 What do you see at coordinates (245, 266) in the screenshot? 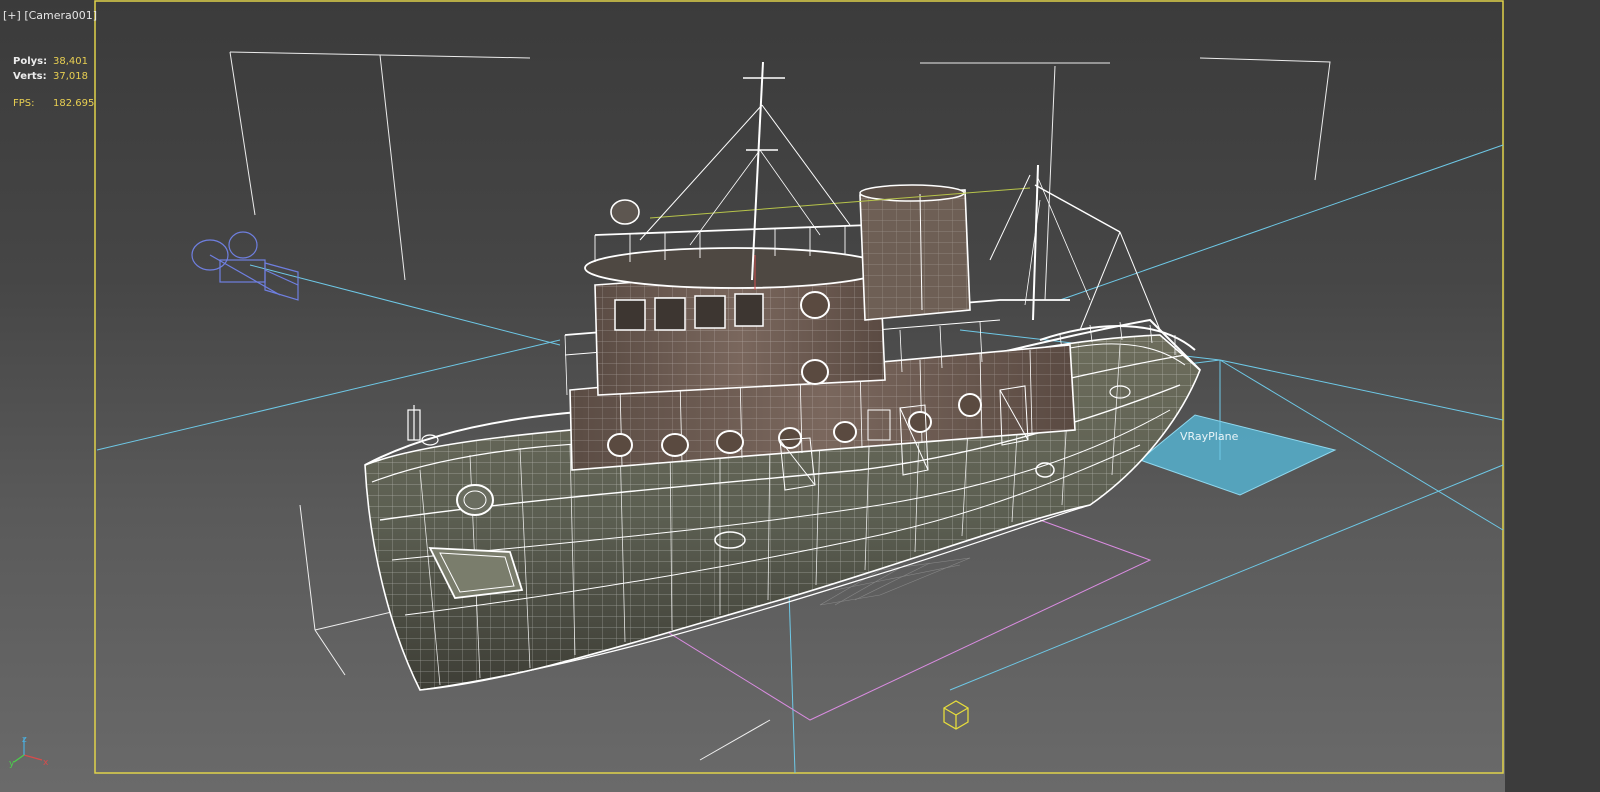
I see `camera-icon` at bounding box center [245, 266].